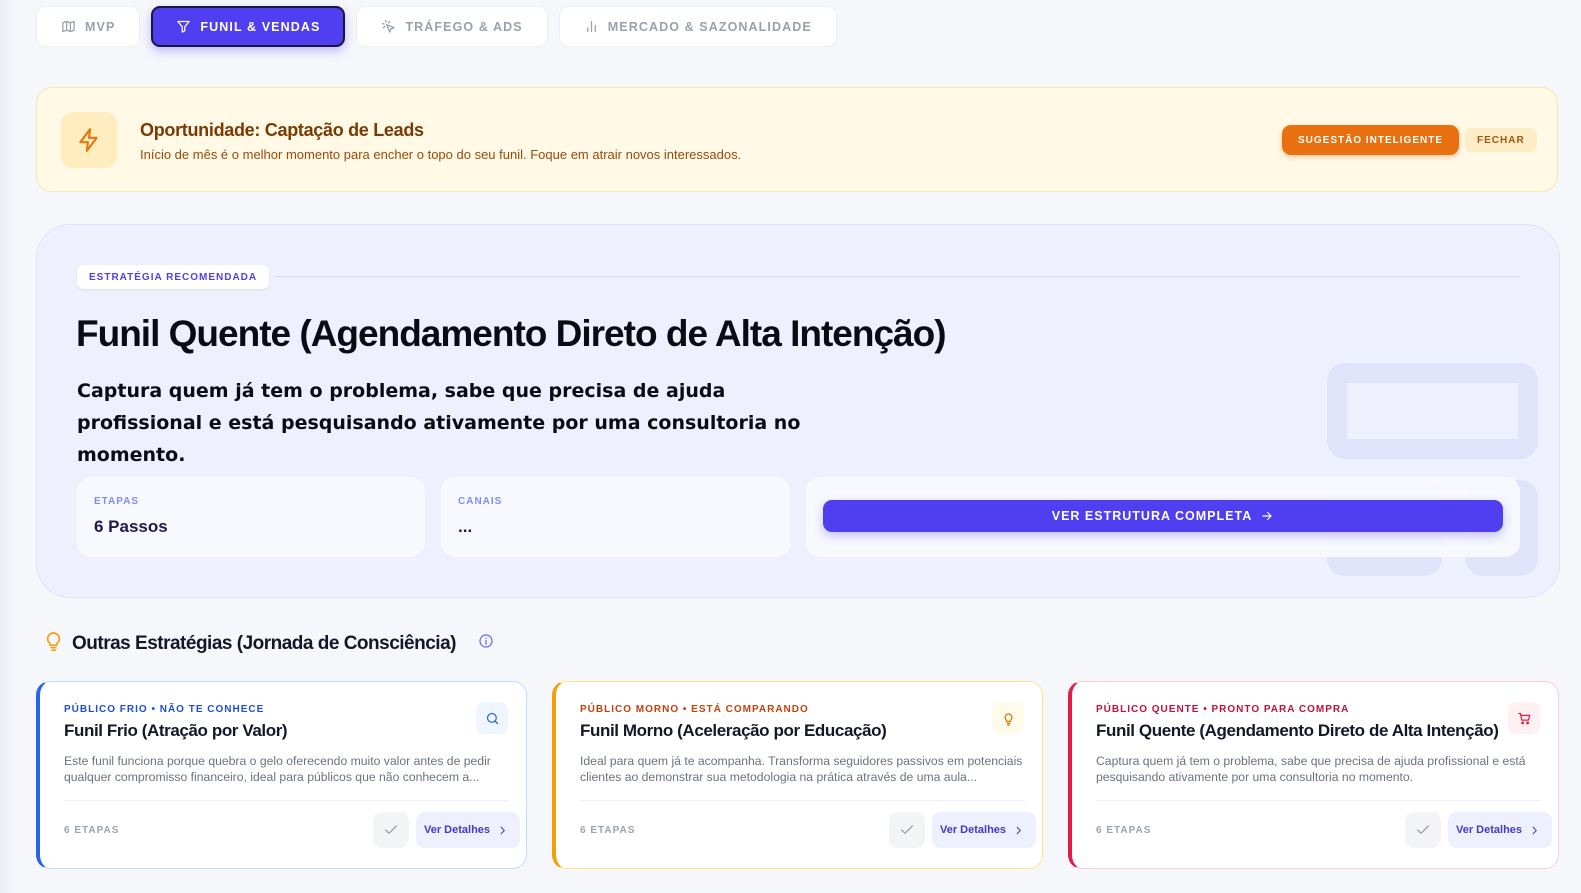  I want to click on search-icon, so click(492, 718).